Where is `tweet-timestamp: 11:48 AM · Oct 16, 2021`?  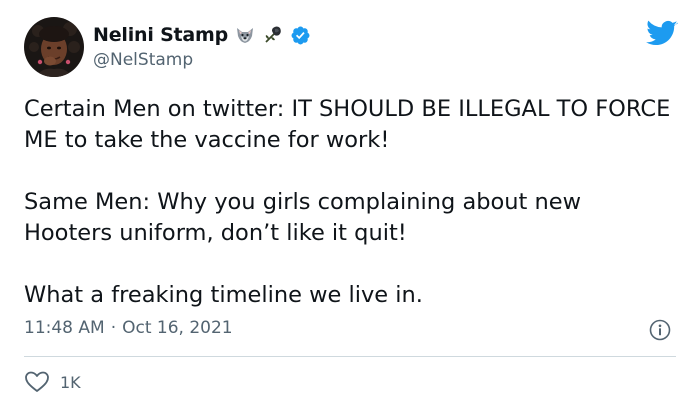
tweet-timestamp: 11:48 AM · Oct 16, 2021 is located at coordinates (128, 328).